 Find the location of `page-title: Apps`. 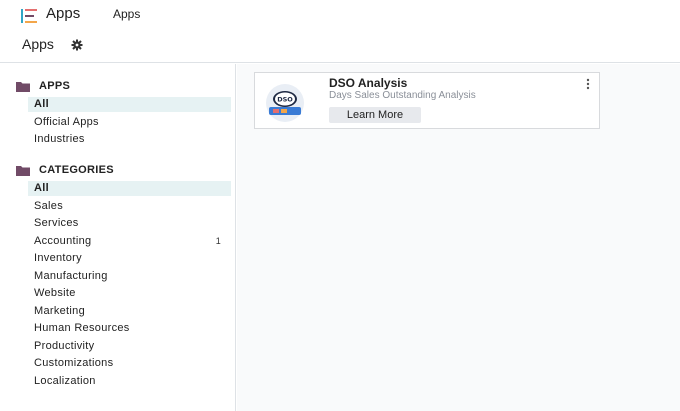

page-title: Apps is located at coordinates (38, 44).